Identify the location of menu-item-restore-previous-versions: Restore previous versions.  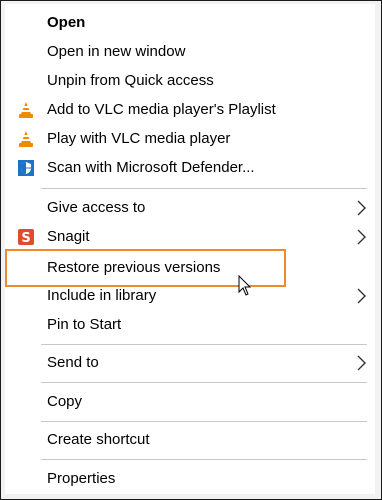
(190, 267).